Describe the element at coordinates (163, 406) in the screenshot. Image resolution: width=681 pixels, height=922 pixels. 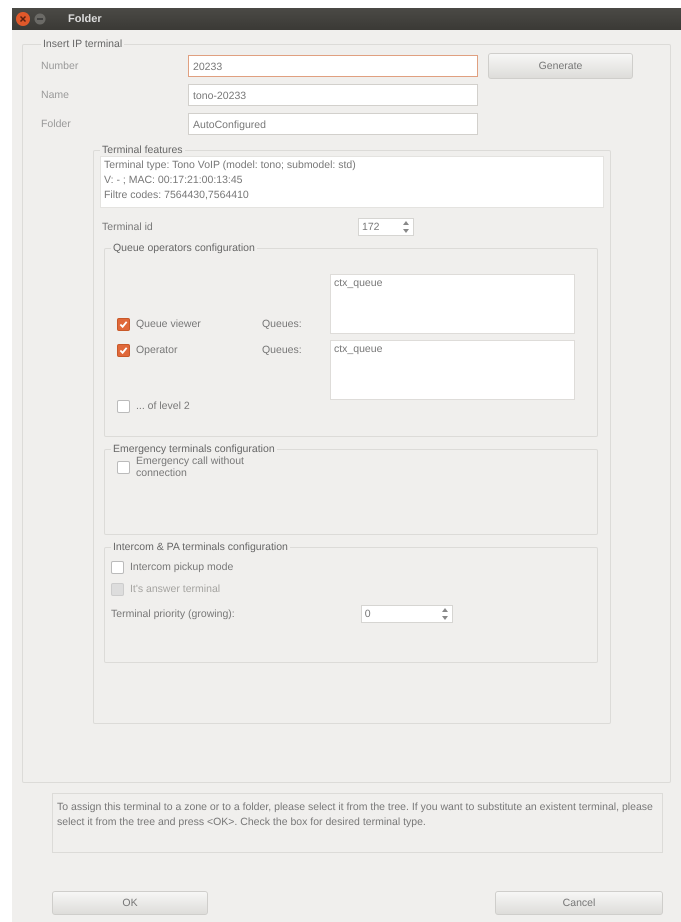
I see `checkbox-label: ... of level 2` at that location.